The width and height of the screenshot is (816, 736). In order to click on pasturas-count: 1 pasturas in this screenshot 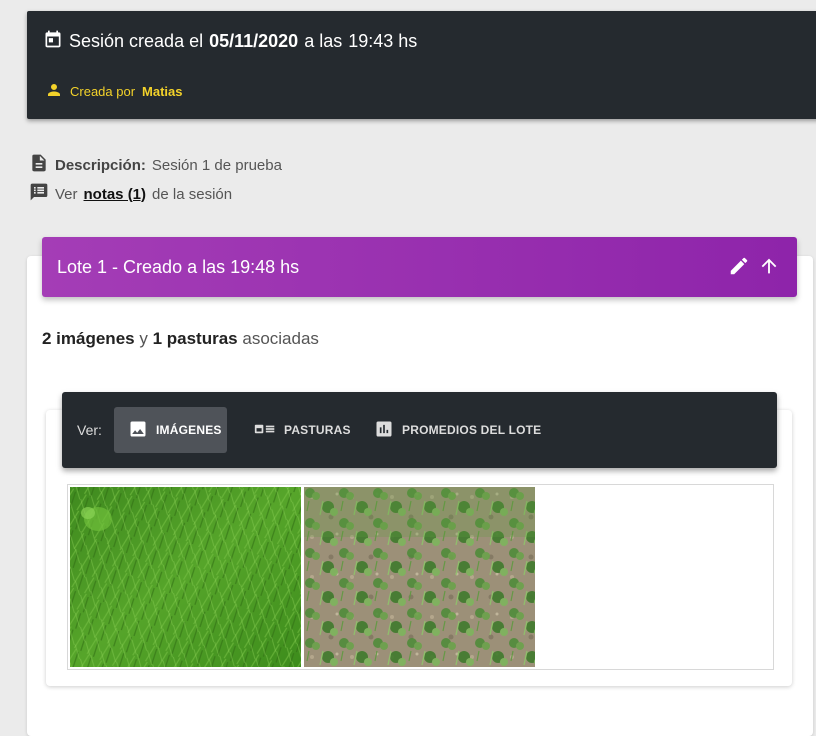, I will do `click(195, 338)`.